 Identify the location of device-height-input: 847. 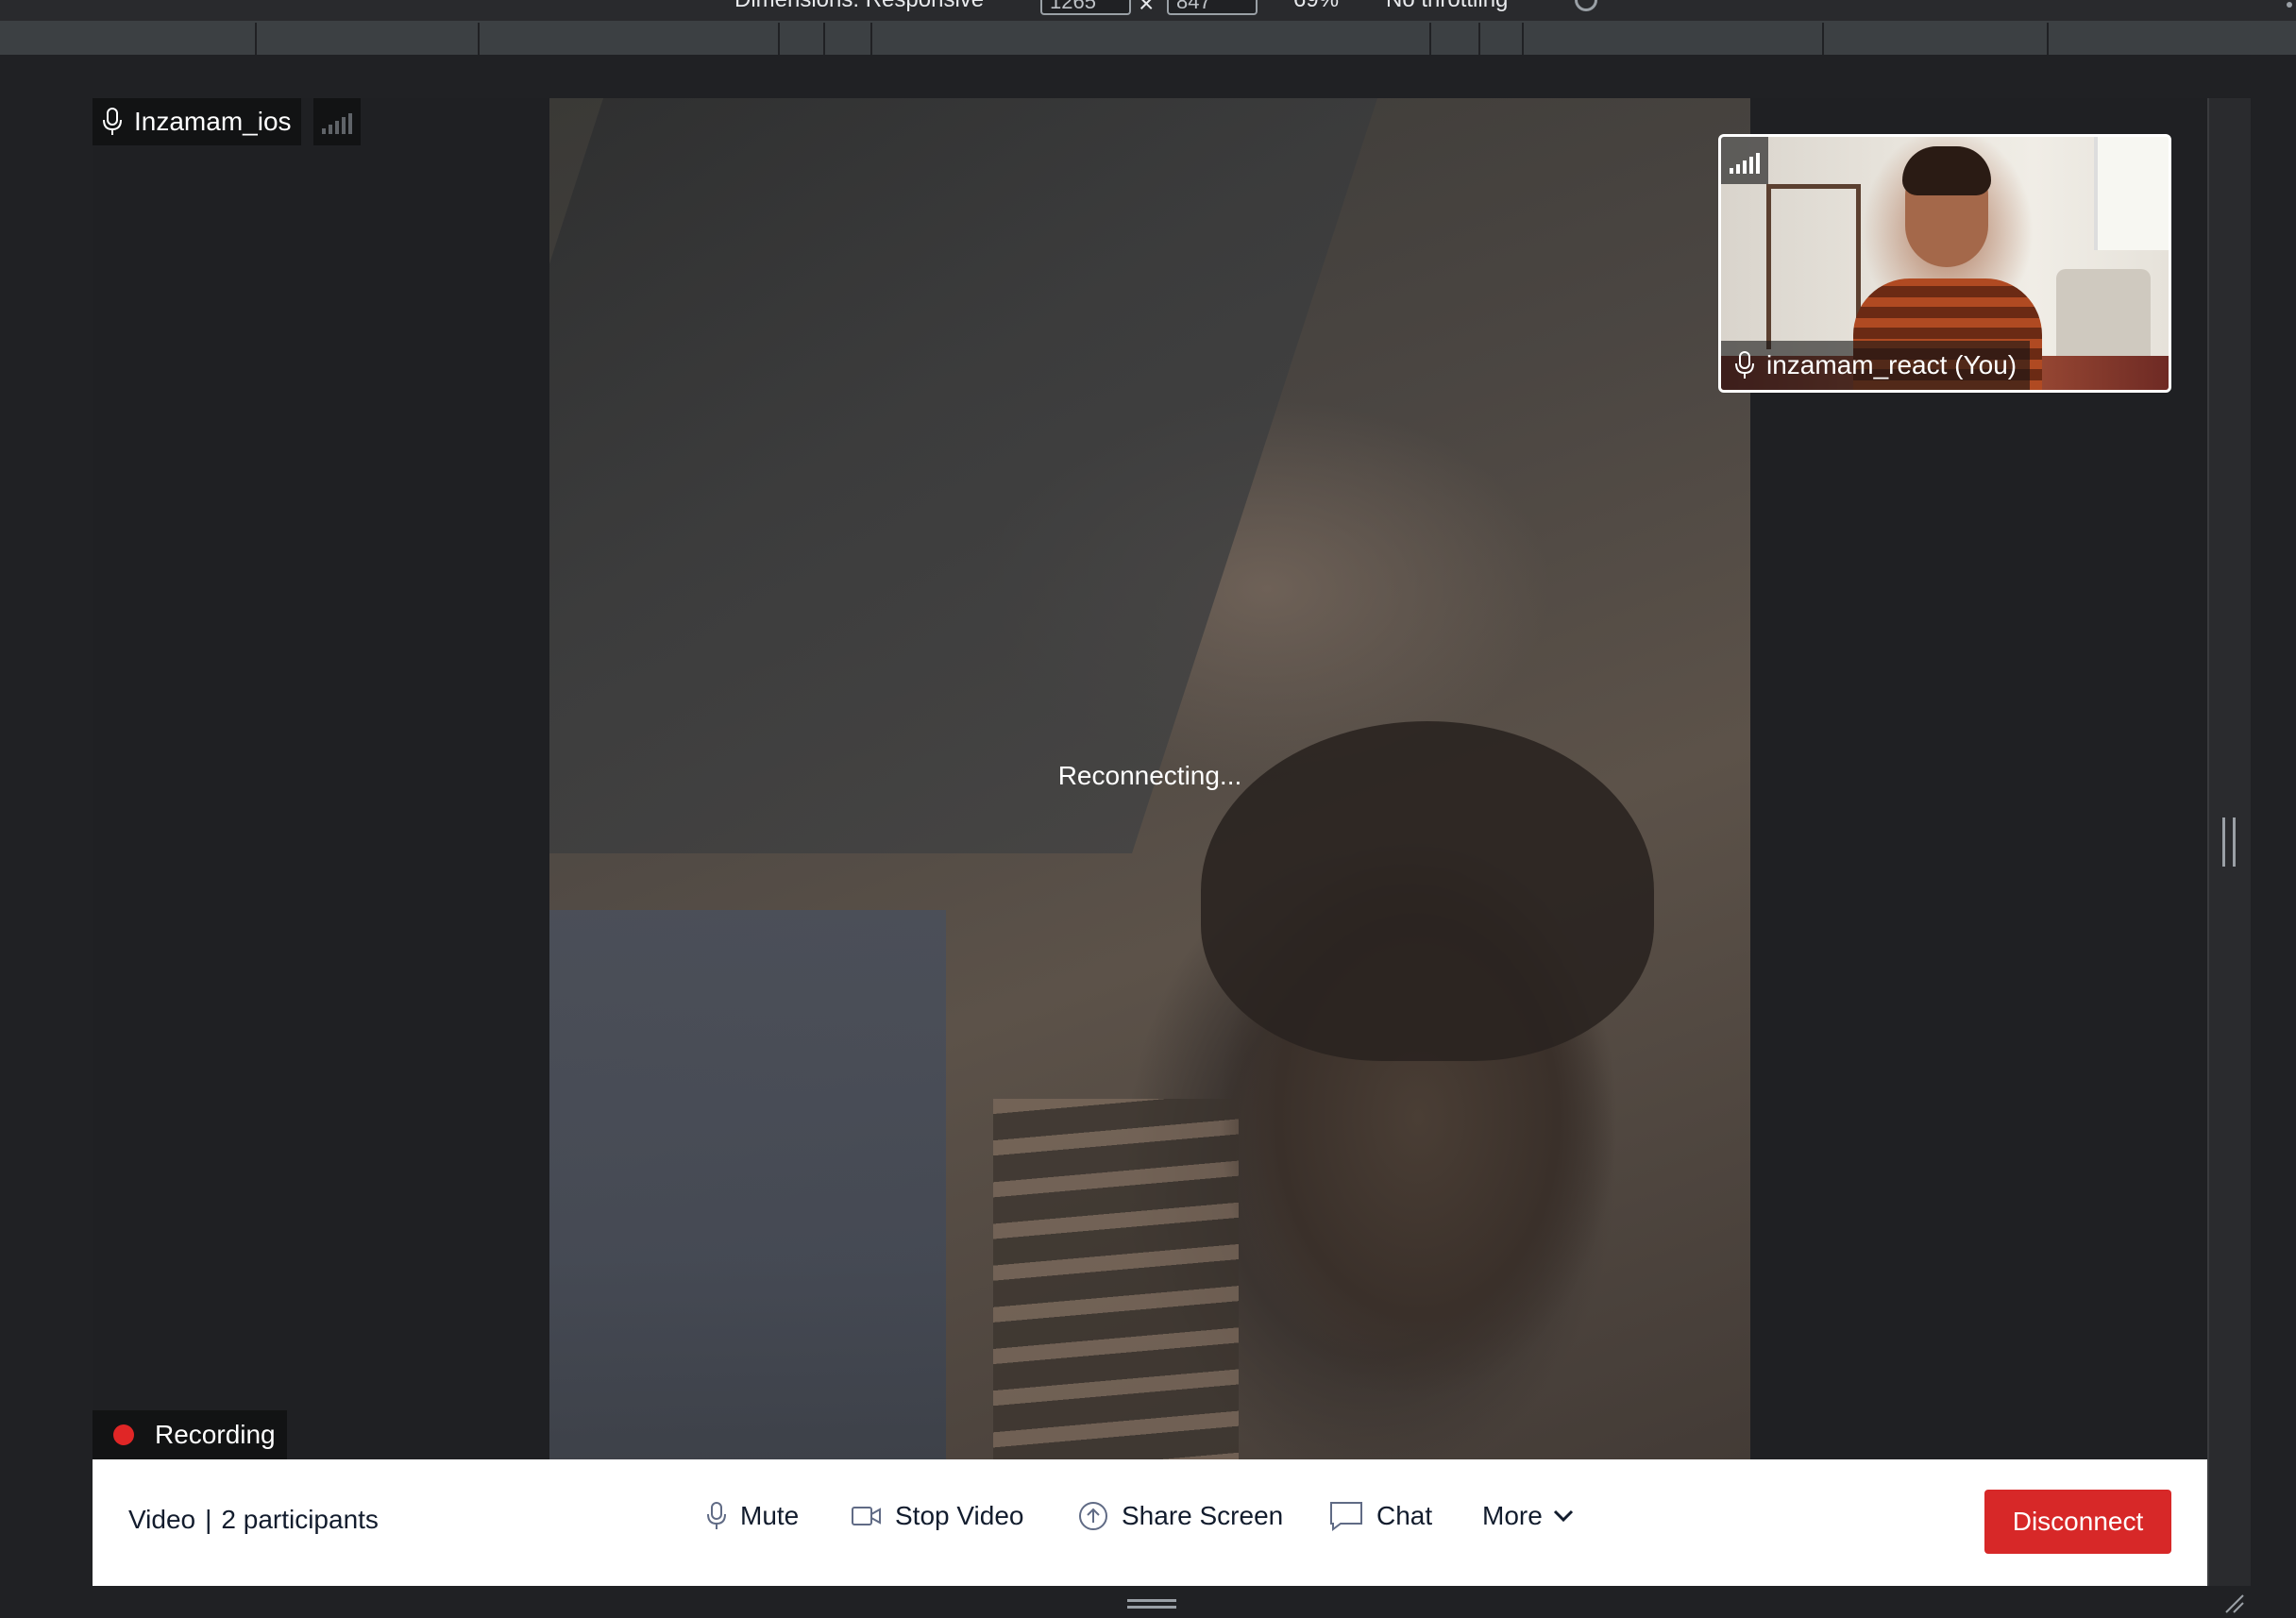
(1212, 8).